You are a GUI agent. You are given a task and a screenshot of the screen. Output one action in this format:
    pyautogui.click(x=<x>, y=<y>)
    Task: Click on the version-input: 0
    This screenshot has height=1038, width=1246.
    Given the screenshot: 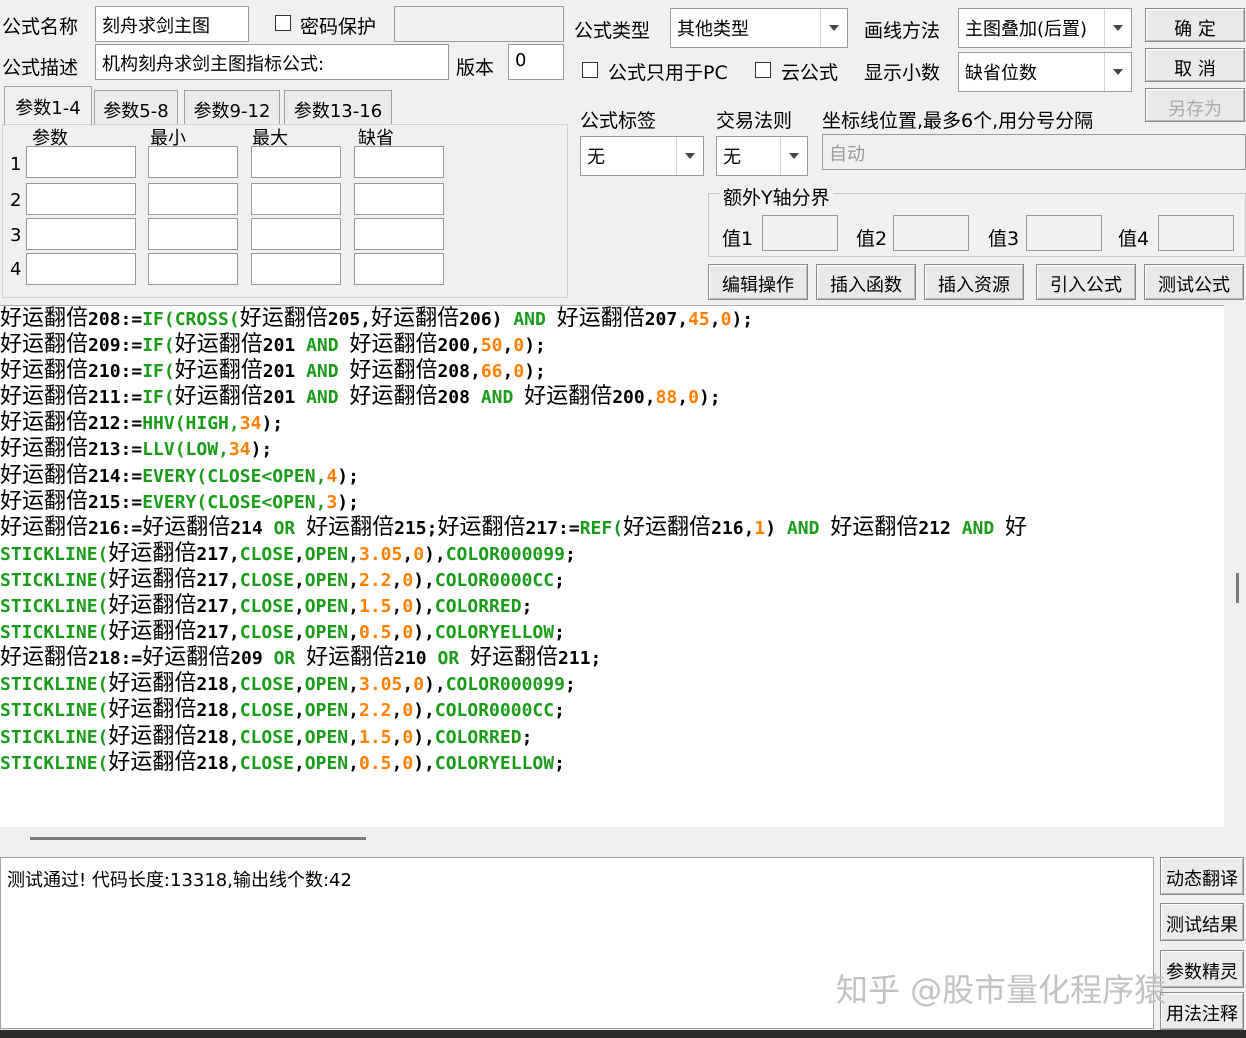 What is the action you would take?
    pyautogui.click(x=536, y=62)
    